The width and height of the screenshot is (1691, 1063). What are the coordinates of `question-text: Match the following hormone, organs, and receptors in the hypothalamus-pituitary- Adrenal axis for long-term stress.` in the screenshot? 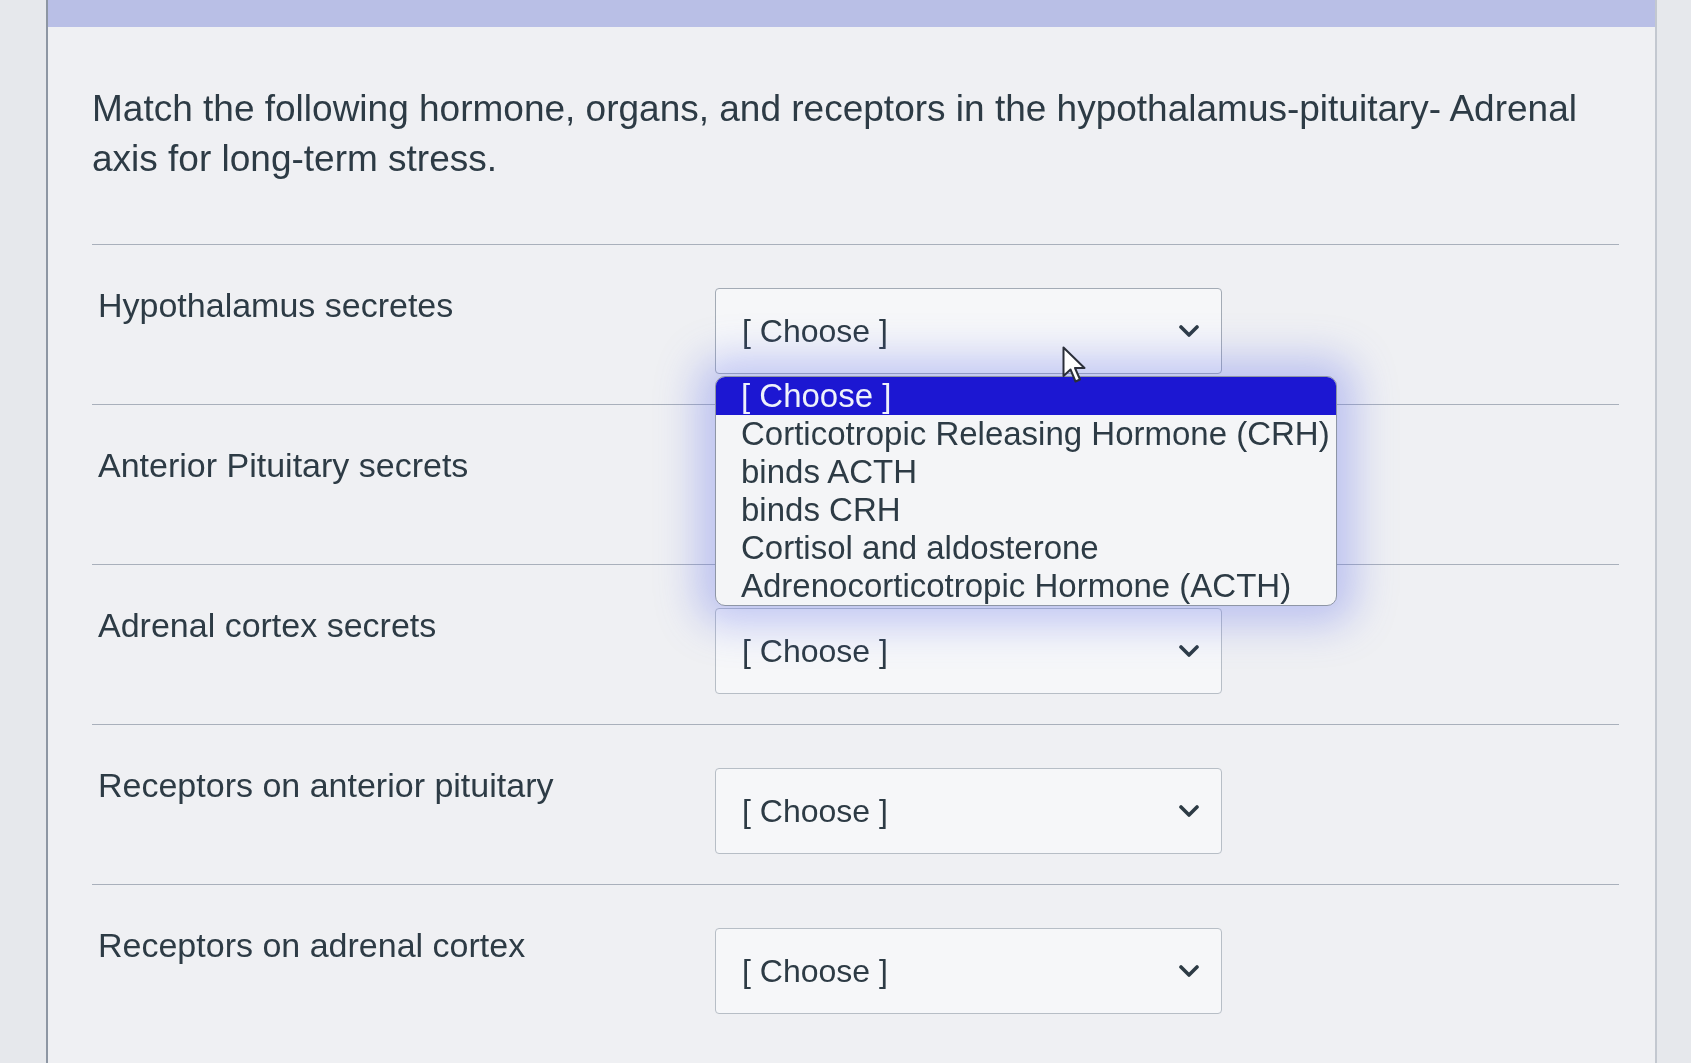 It's located at (835, 134).